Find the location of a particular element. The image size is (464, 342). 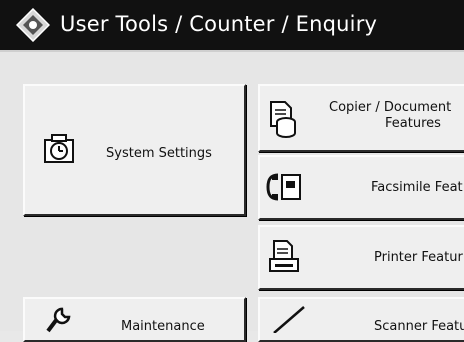

maintenance-label: Maintenance is located at coordinates (163, 326).